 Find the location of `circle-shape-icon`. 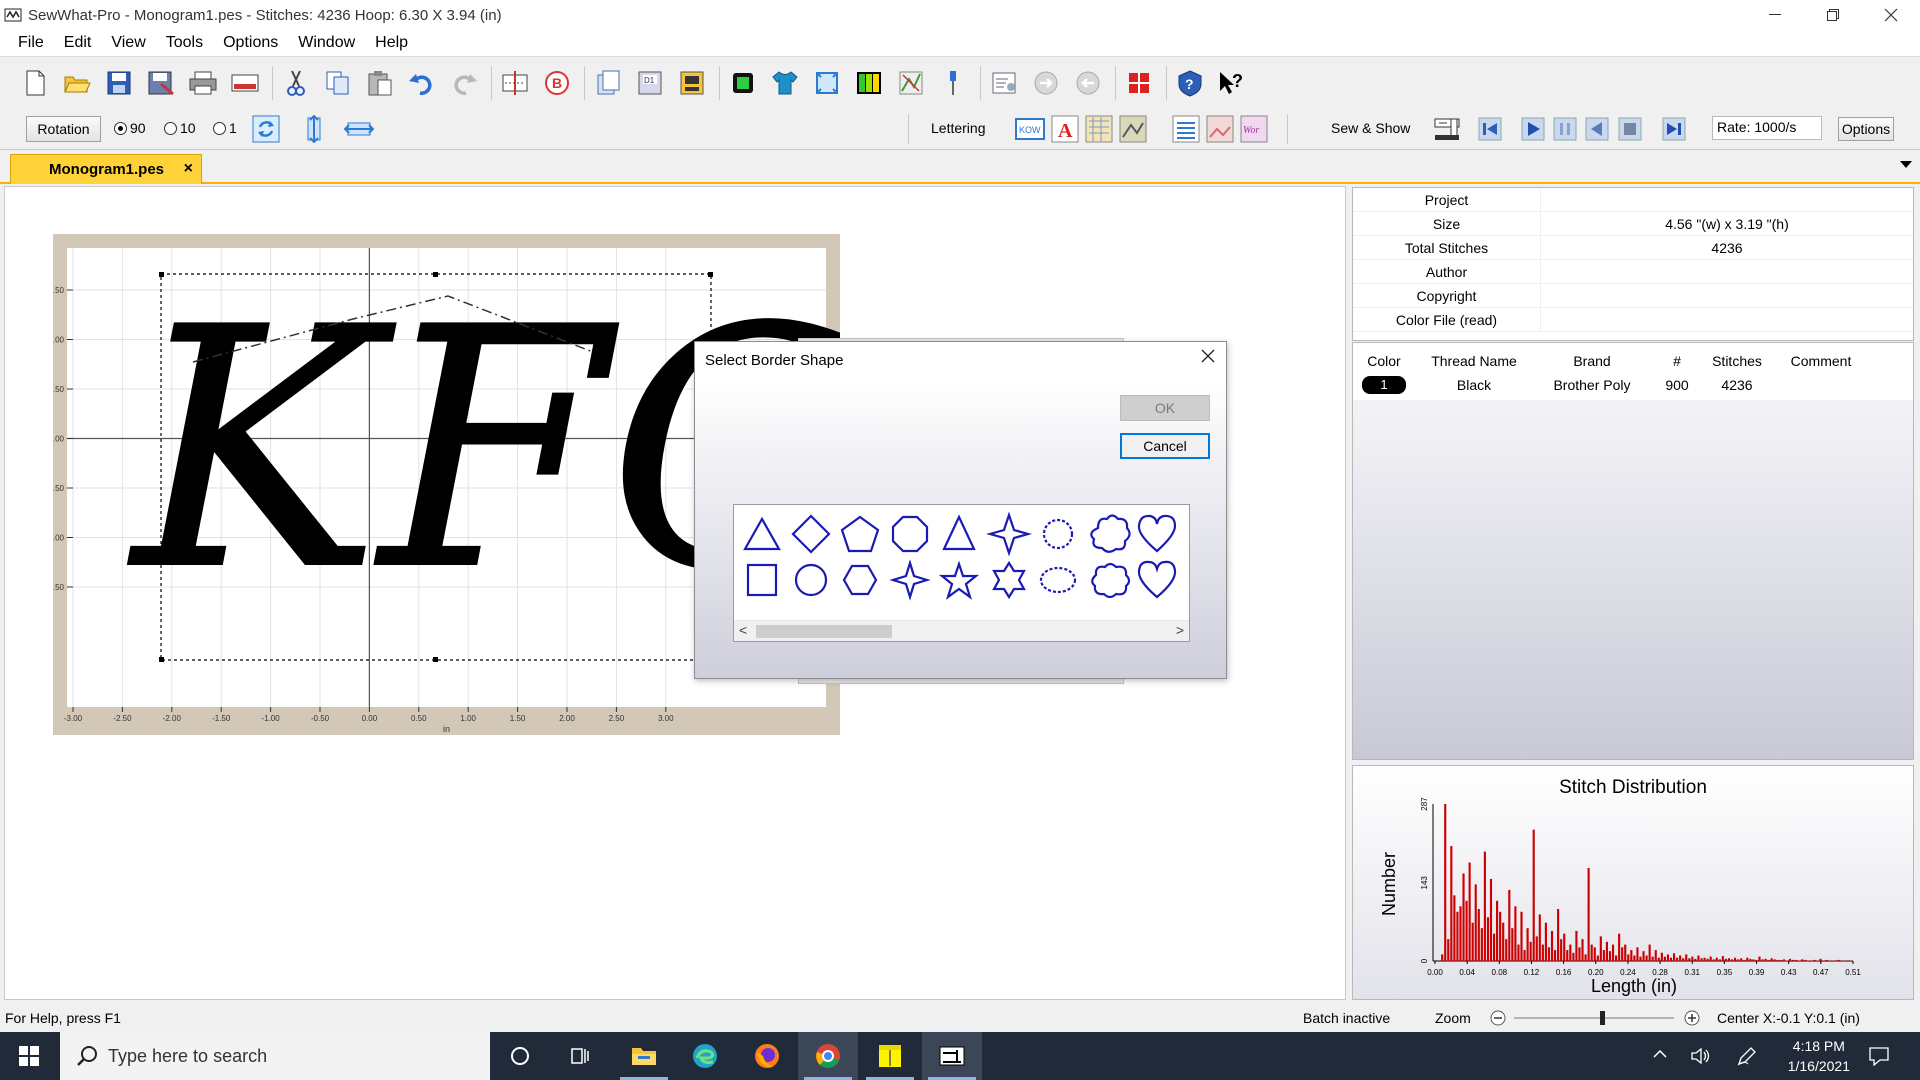

circle-shape-icon is located at coordinates (811, 580).